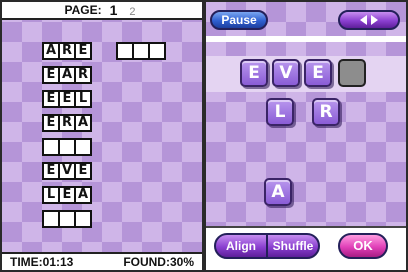 The image size is (408, 272). I want to click on empty-letter-slot, so click(352, 73).